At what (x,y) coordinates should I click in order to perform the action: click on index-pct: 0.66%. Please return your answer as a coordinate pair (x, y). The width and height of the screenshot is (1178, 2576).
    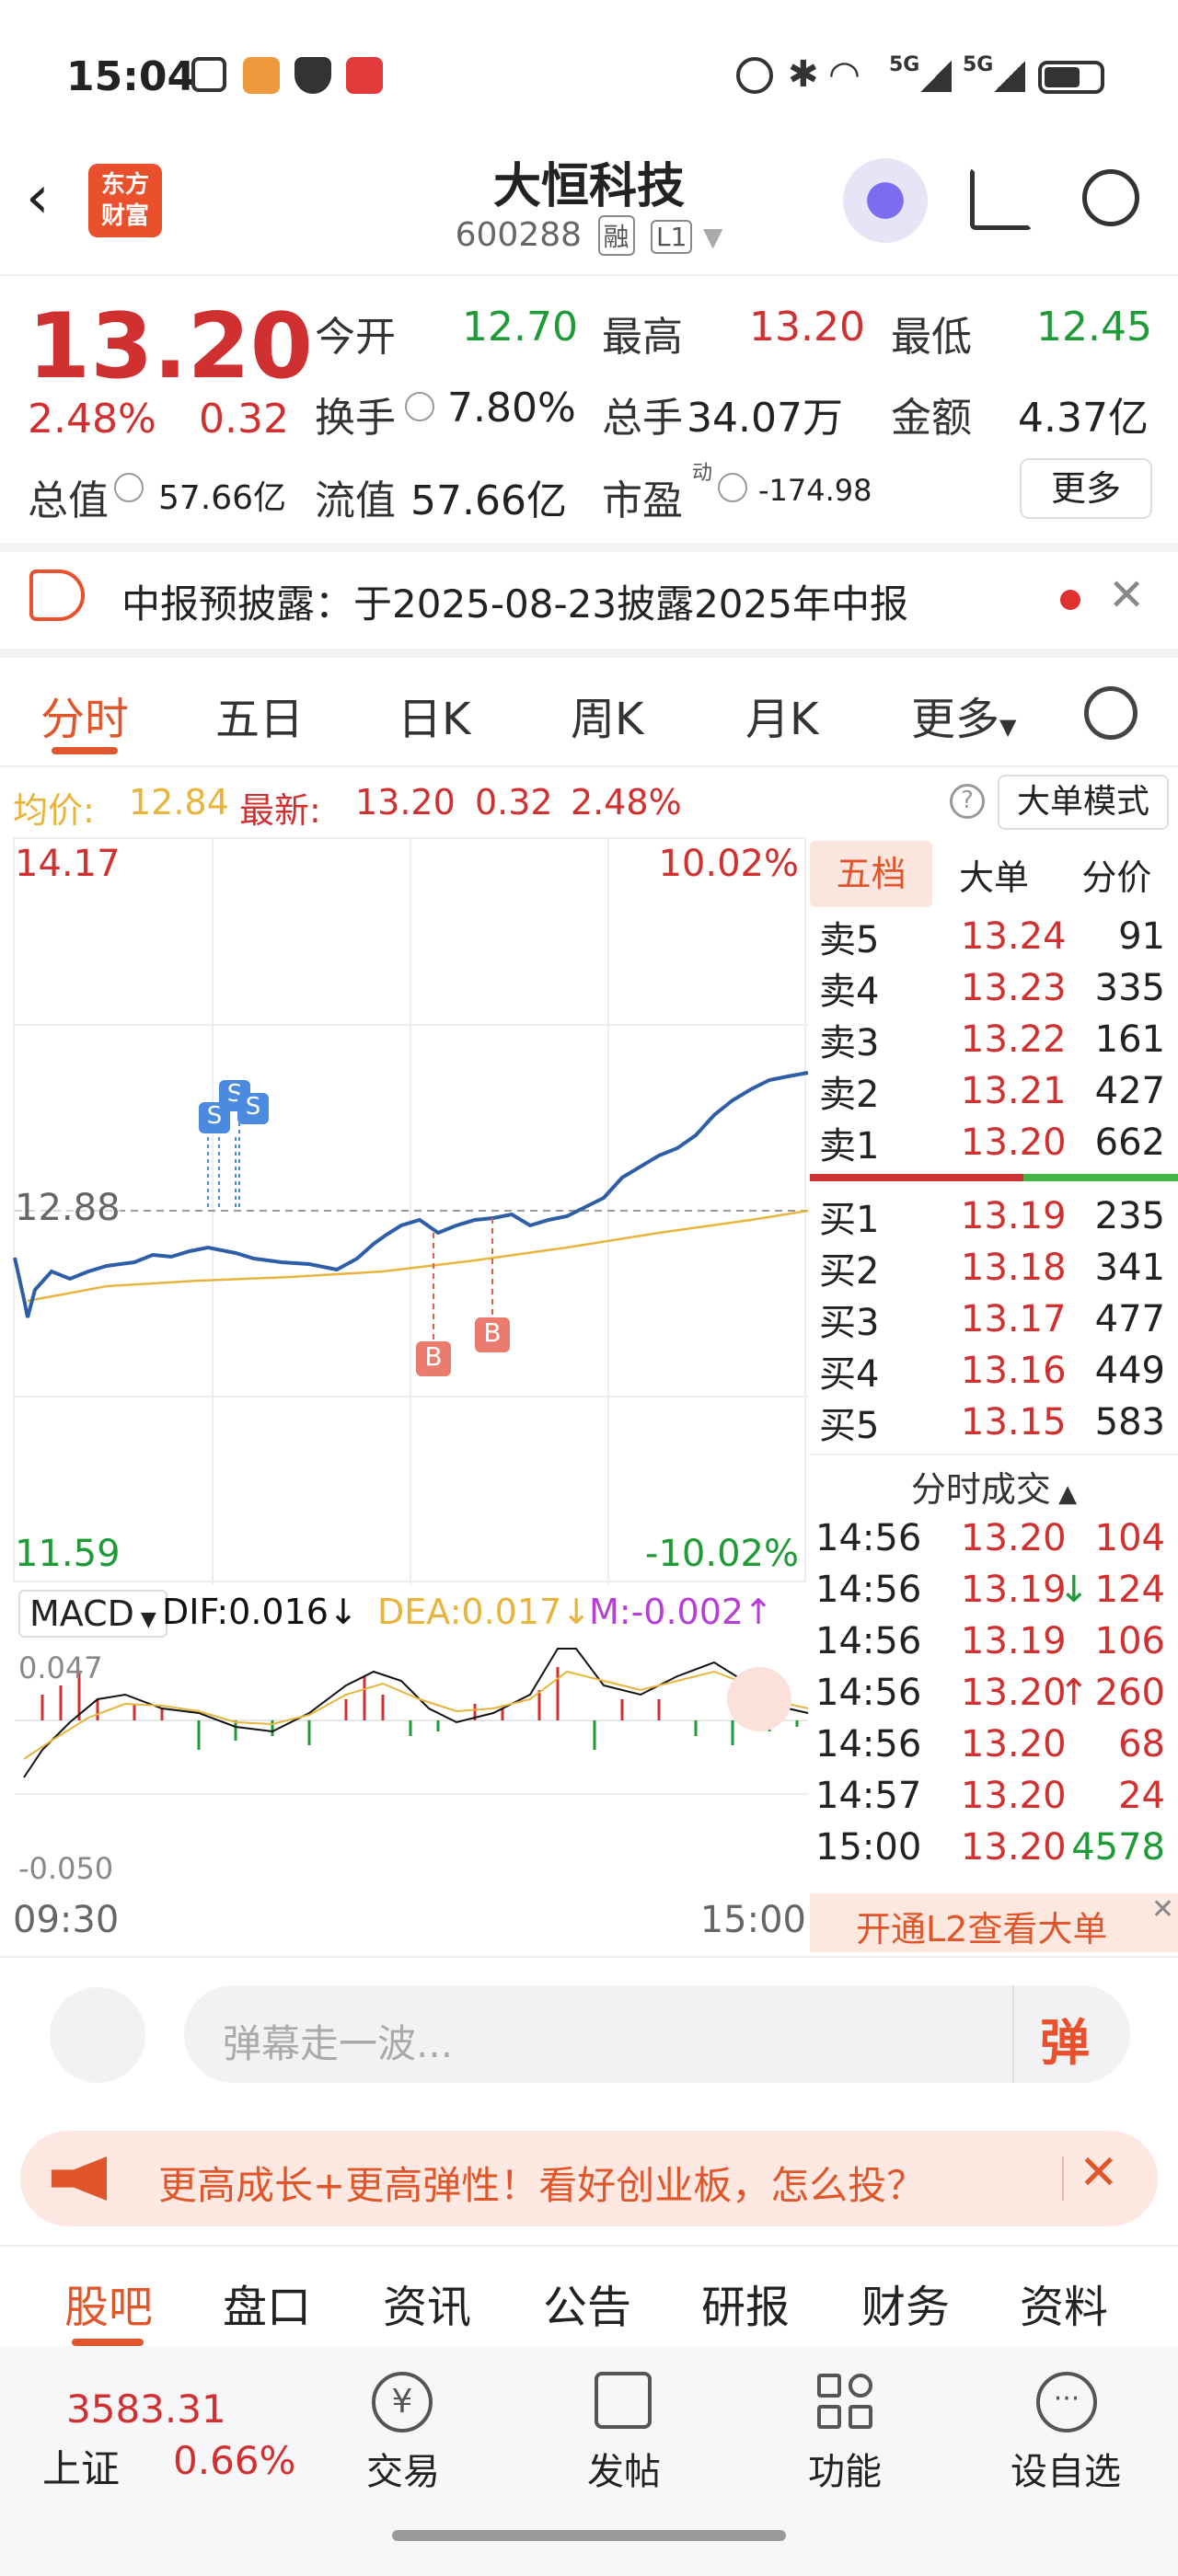
    Looking at the image, I should click on (234, 2460).